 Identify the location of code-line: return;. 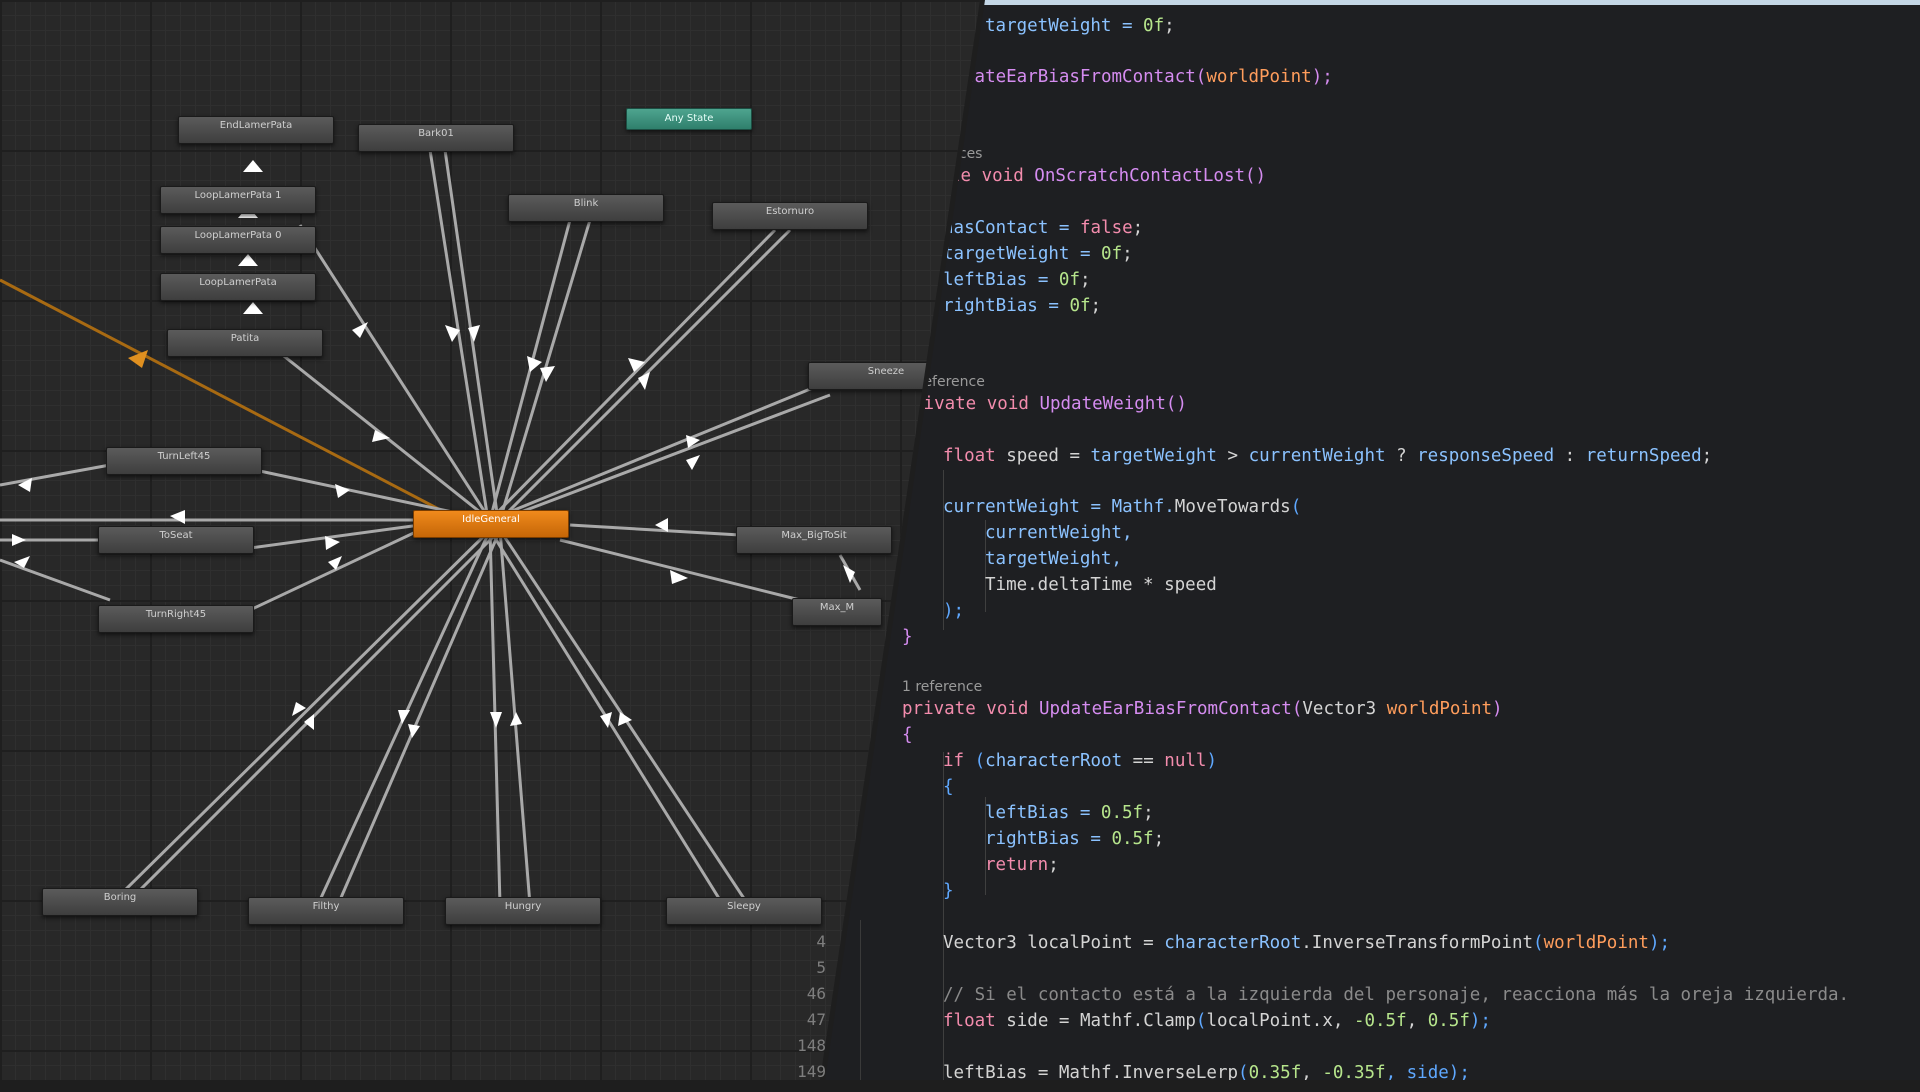
(1022, 865).